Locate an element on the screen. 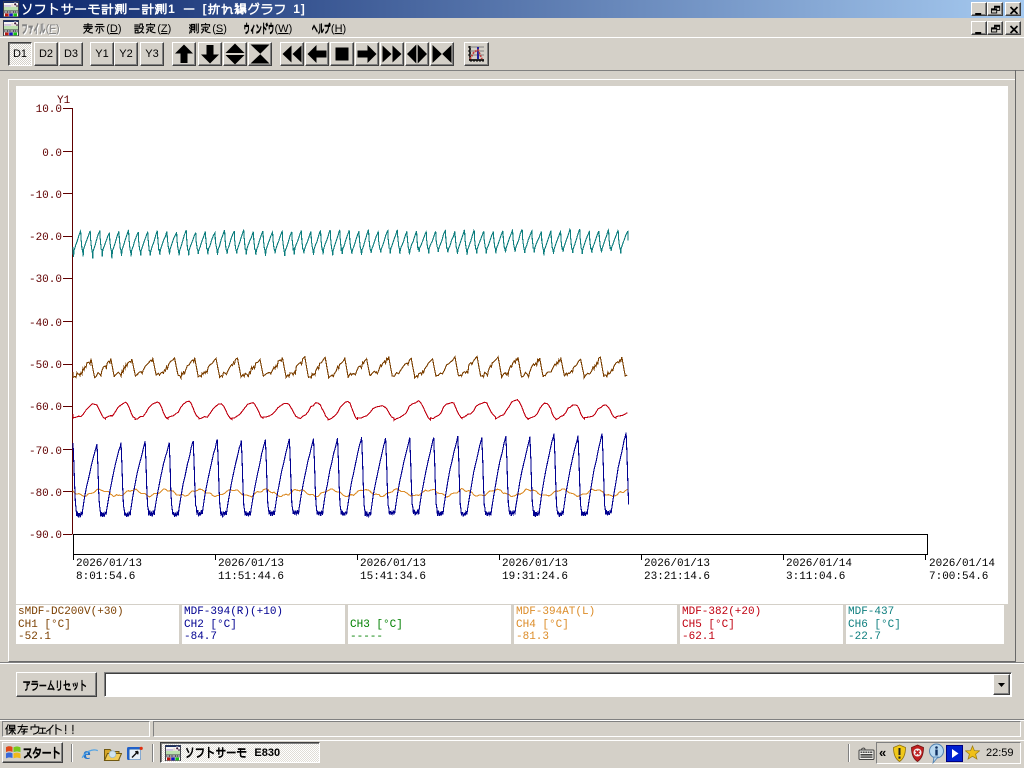 The image size is (1024, 768). svg-text: (W) is located at coordinates (284, 29).